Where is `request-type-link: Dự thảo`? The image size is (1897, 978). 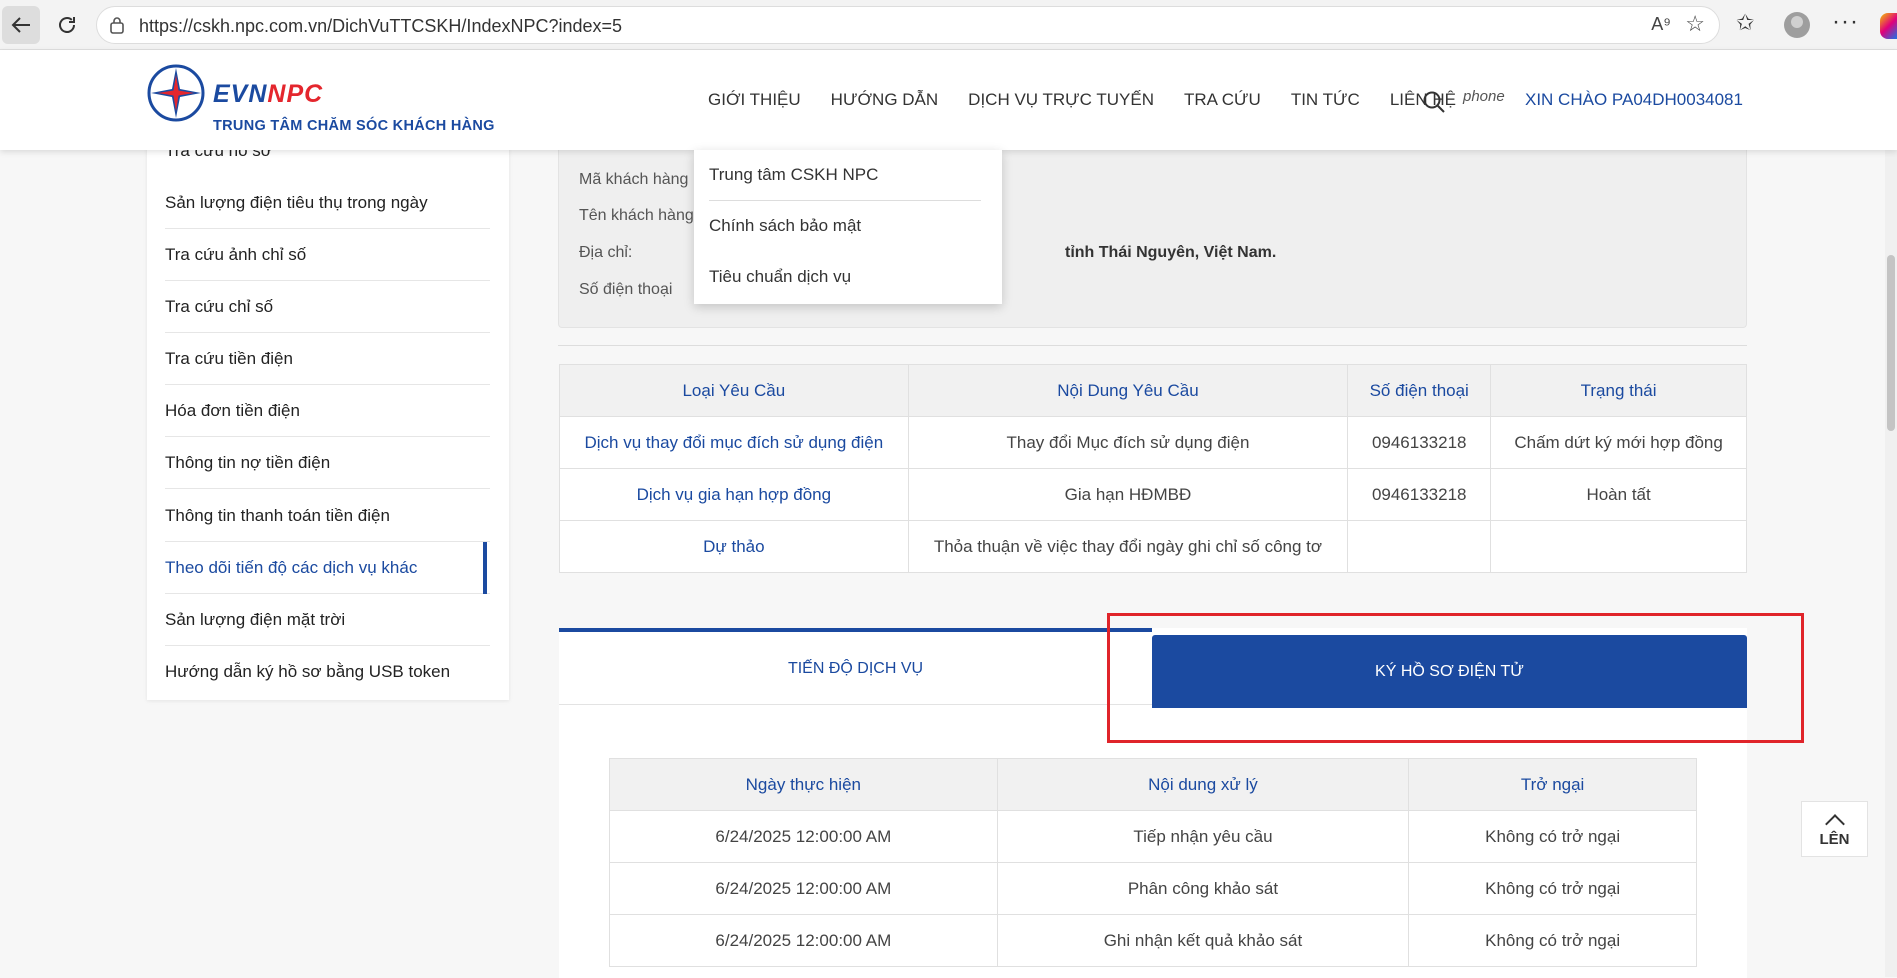 request-type-link: Dự thảo is located at coordinates (734, 546).